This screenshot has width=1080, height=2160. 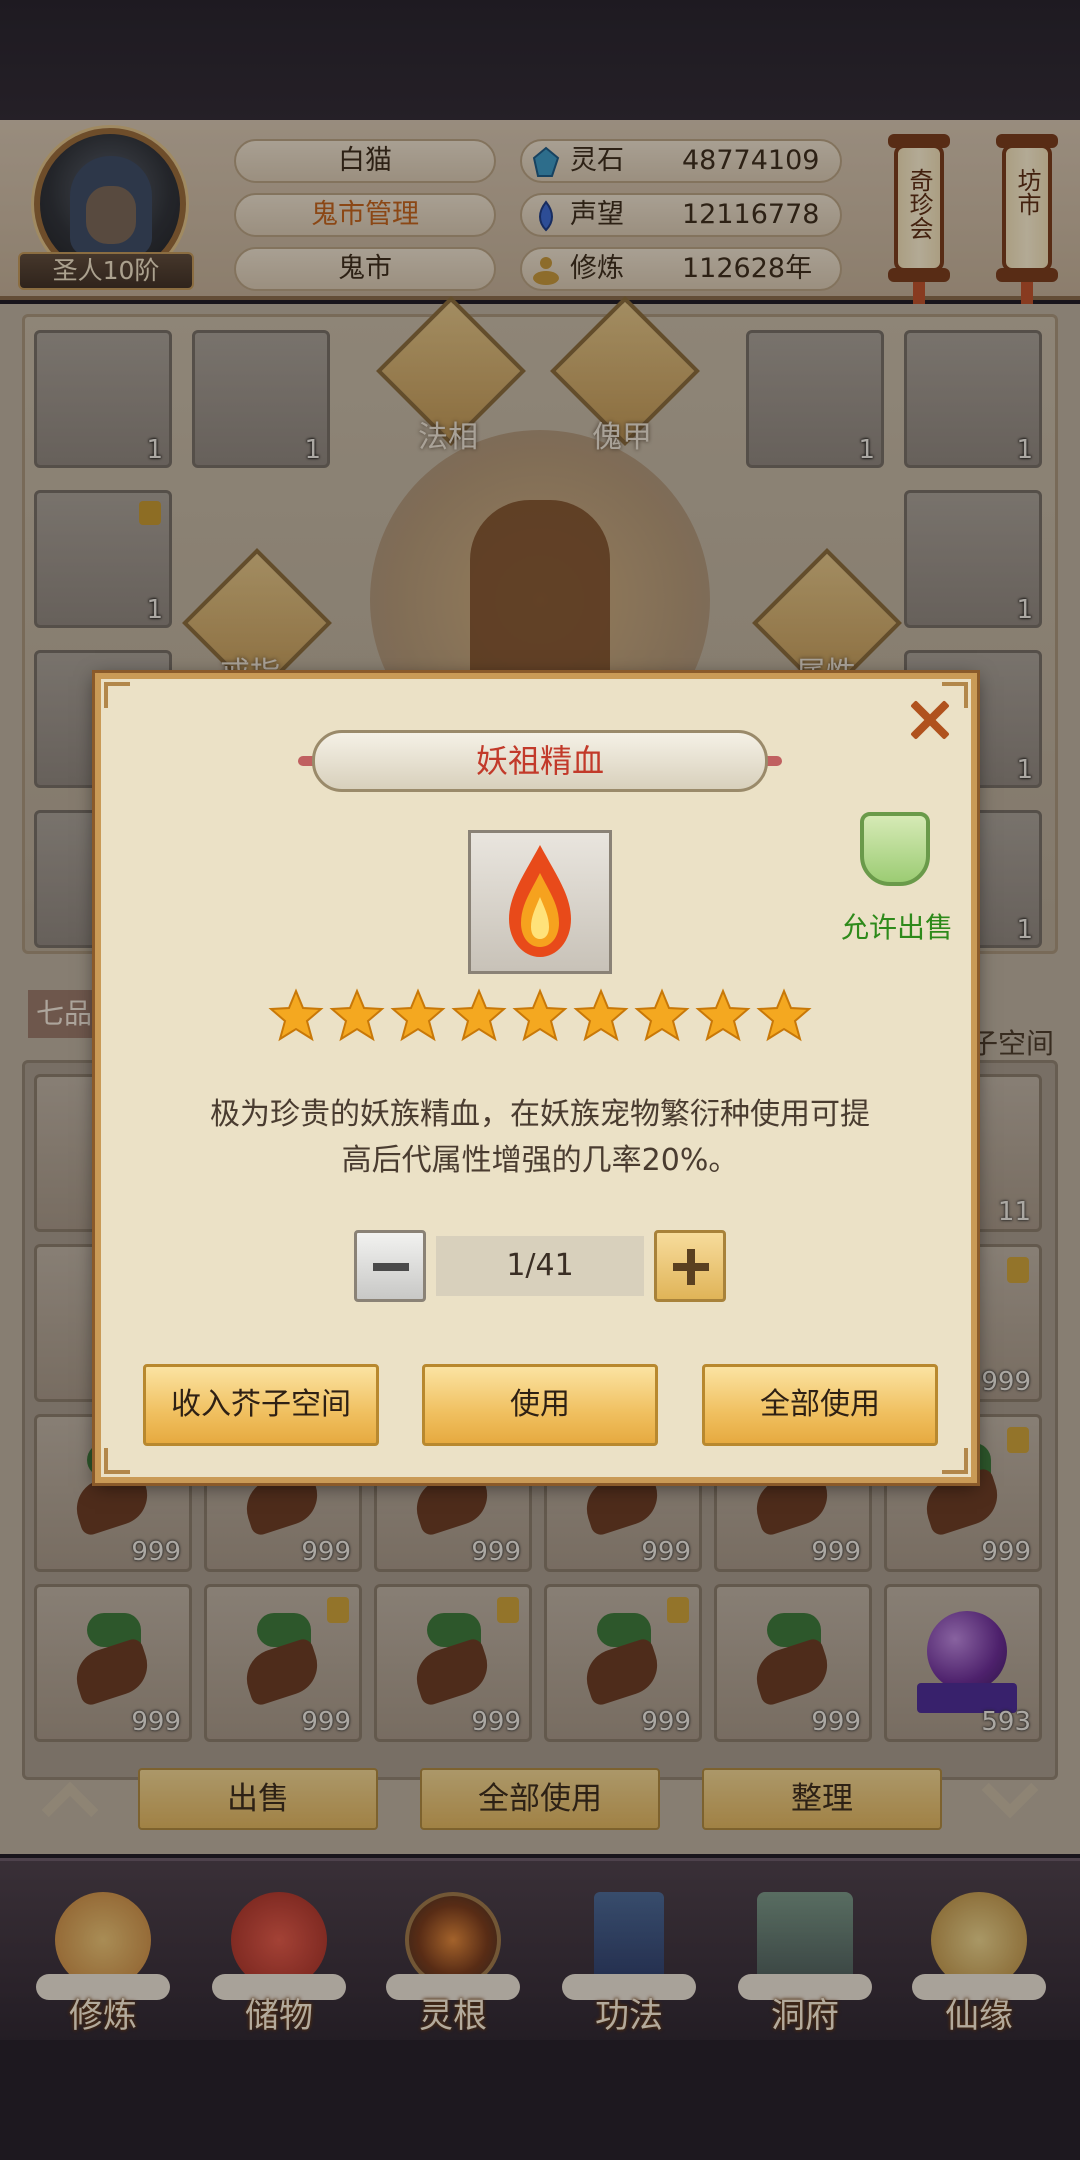 What do you see at coordinates (895, 849) in the screenshot?
I see `sellable-lock-icon` at bounding box center [895, 849].